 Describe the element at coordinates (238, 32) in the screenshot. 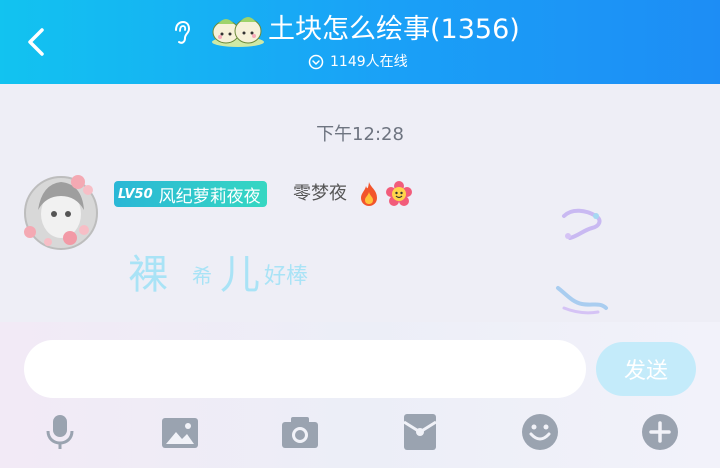

I see `dumplings-emoji` at that location.